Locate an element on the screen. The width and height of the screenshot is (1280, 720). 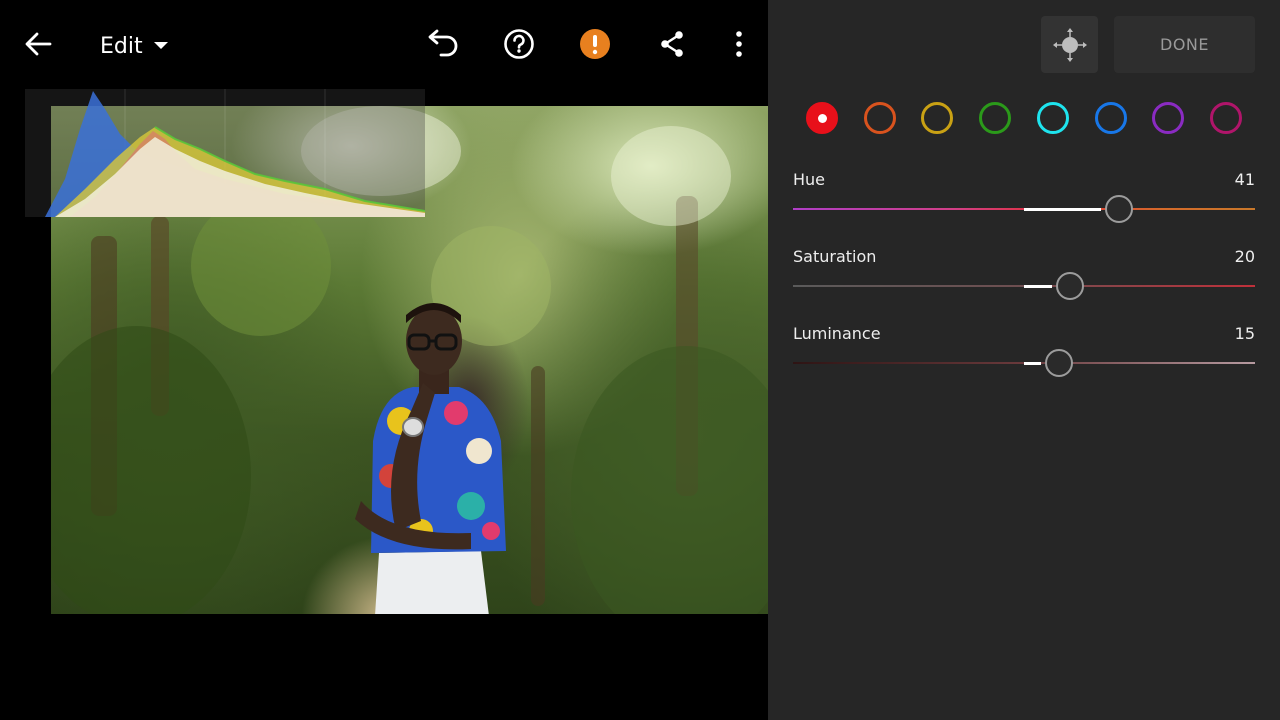
hue-slider-fill is located at coordinates (1062, 209).